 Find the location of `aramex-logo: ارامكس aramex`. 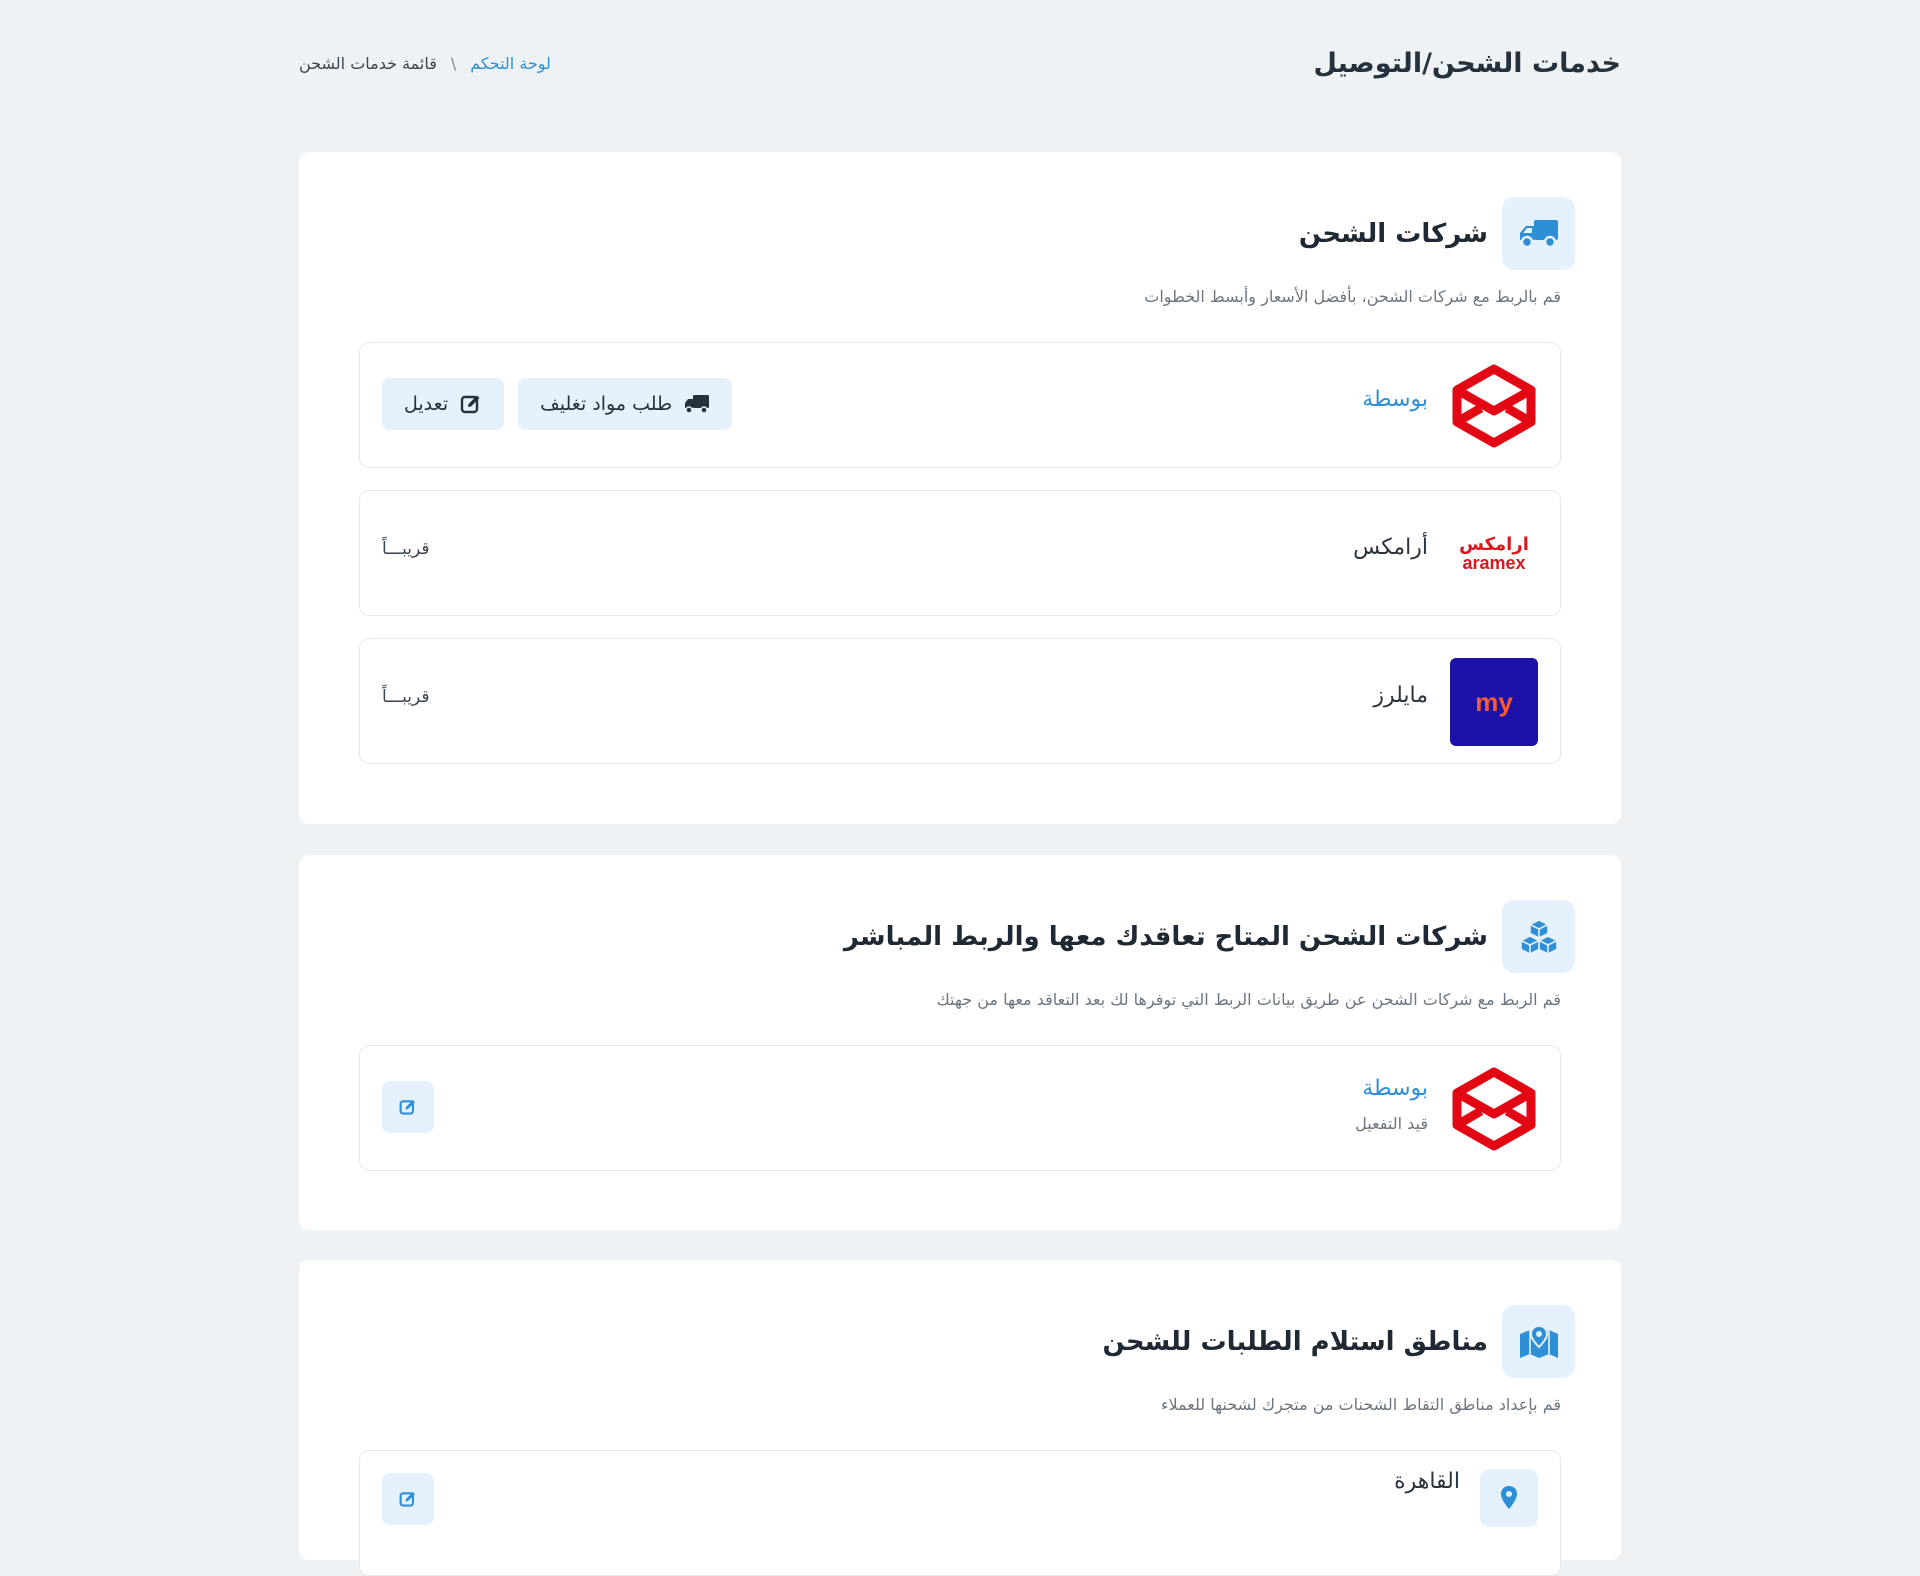

aramex-logo: ارامكس aramex is located at coordinates (1494, 554).